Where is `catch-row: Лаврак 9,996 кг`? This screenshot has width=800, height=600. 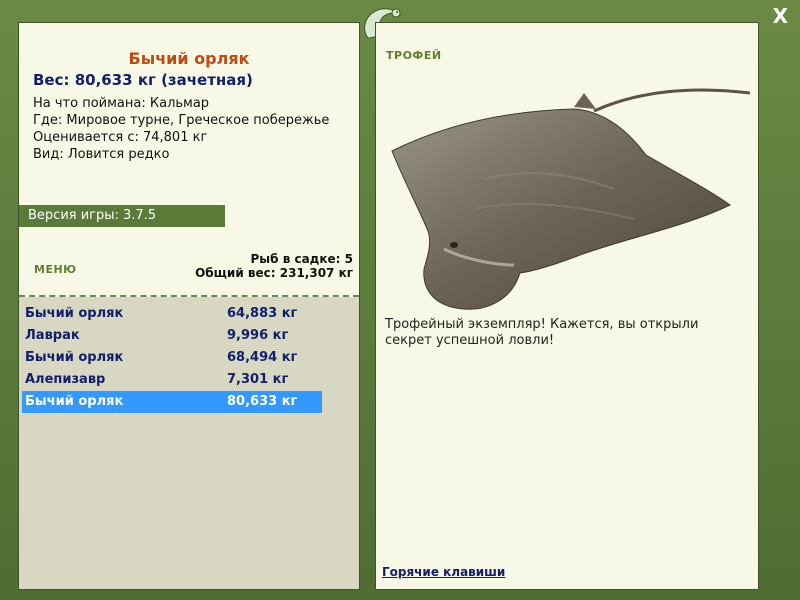
catch-row: Лаврак 9,996 кг is located at coordinates (172, 336).